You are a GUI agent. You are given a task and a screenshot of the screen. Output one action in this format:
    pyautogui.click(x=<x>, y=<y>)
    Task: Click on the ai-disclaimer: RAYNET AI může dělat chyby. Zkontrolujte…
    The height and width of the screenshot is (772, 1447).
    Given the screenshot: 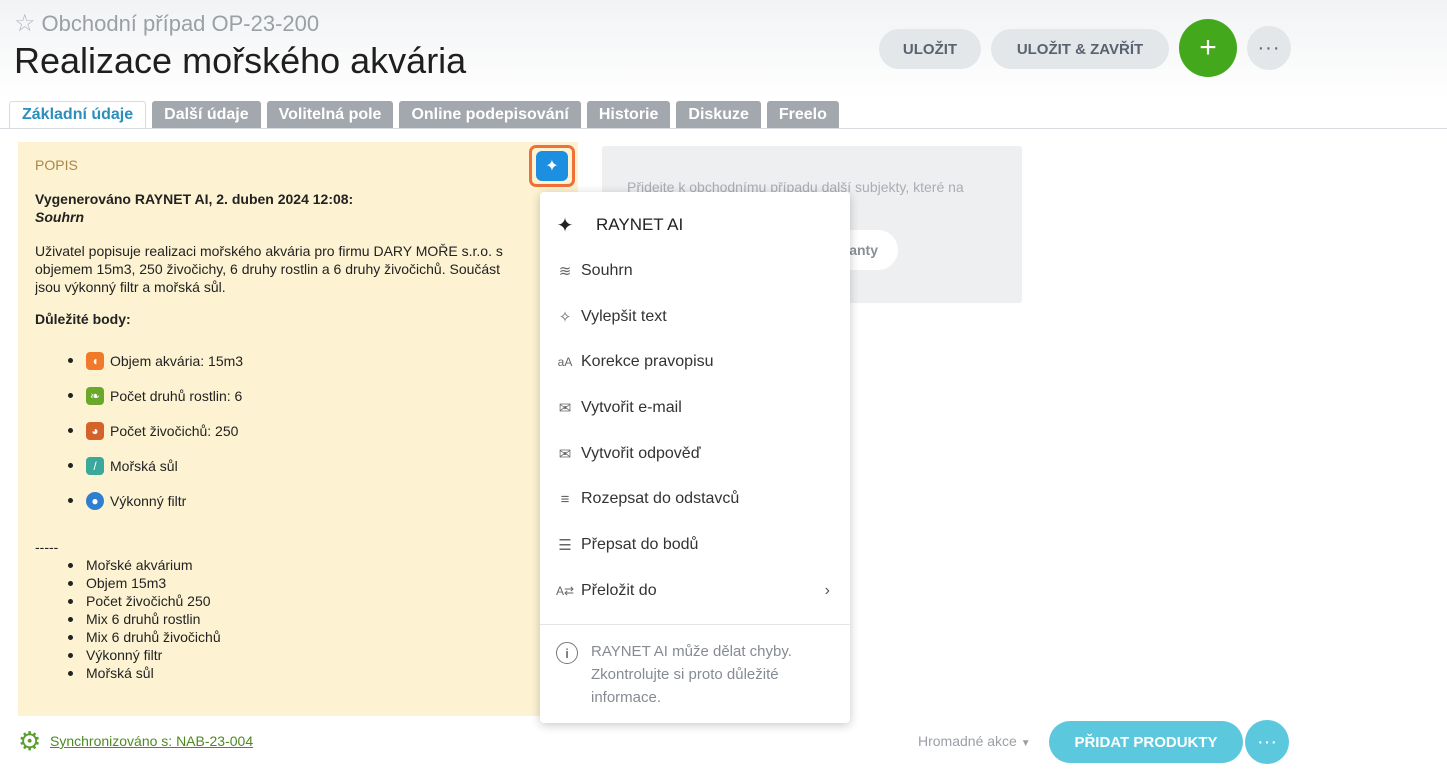 What is the action you would take?
    pyautogui.click(x=691, y=674)
    